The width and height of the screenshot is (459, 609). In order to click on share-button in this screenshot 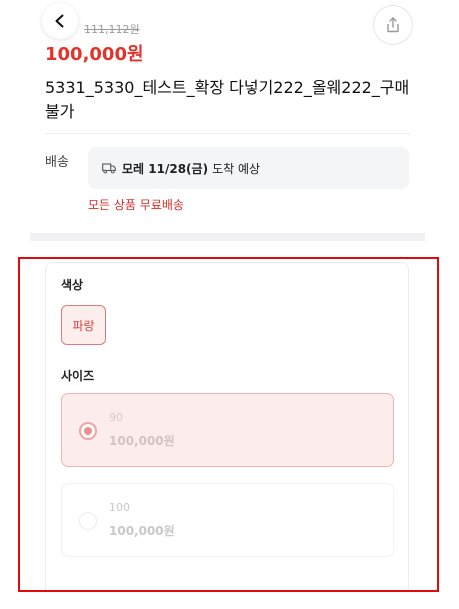, I will do `click(393, 25)`.